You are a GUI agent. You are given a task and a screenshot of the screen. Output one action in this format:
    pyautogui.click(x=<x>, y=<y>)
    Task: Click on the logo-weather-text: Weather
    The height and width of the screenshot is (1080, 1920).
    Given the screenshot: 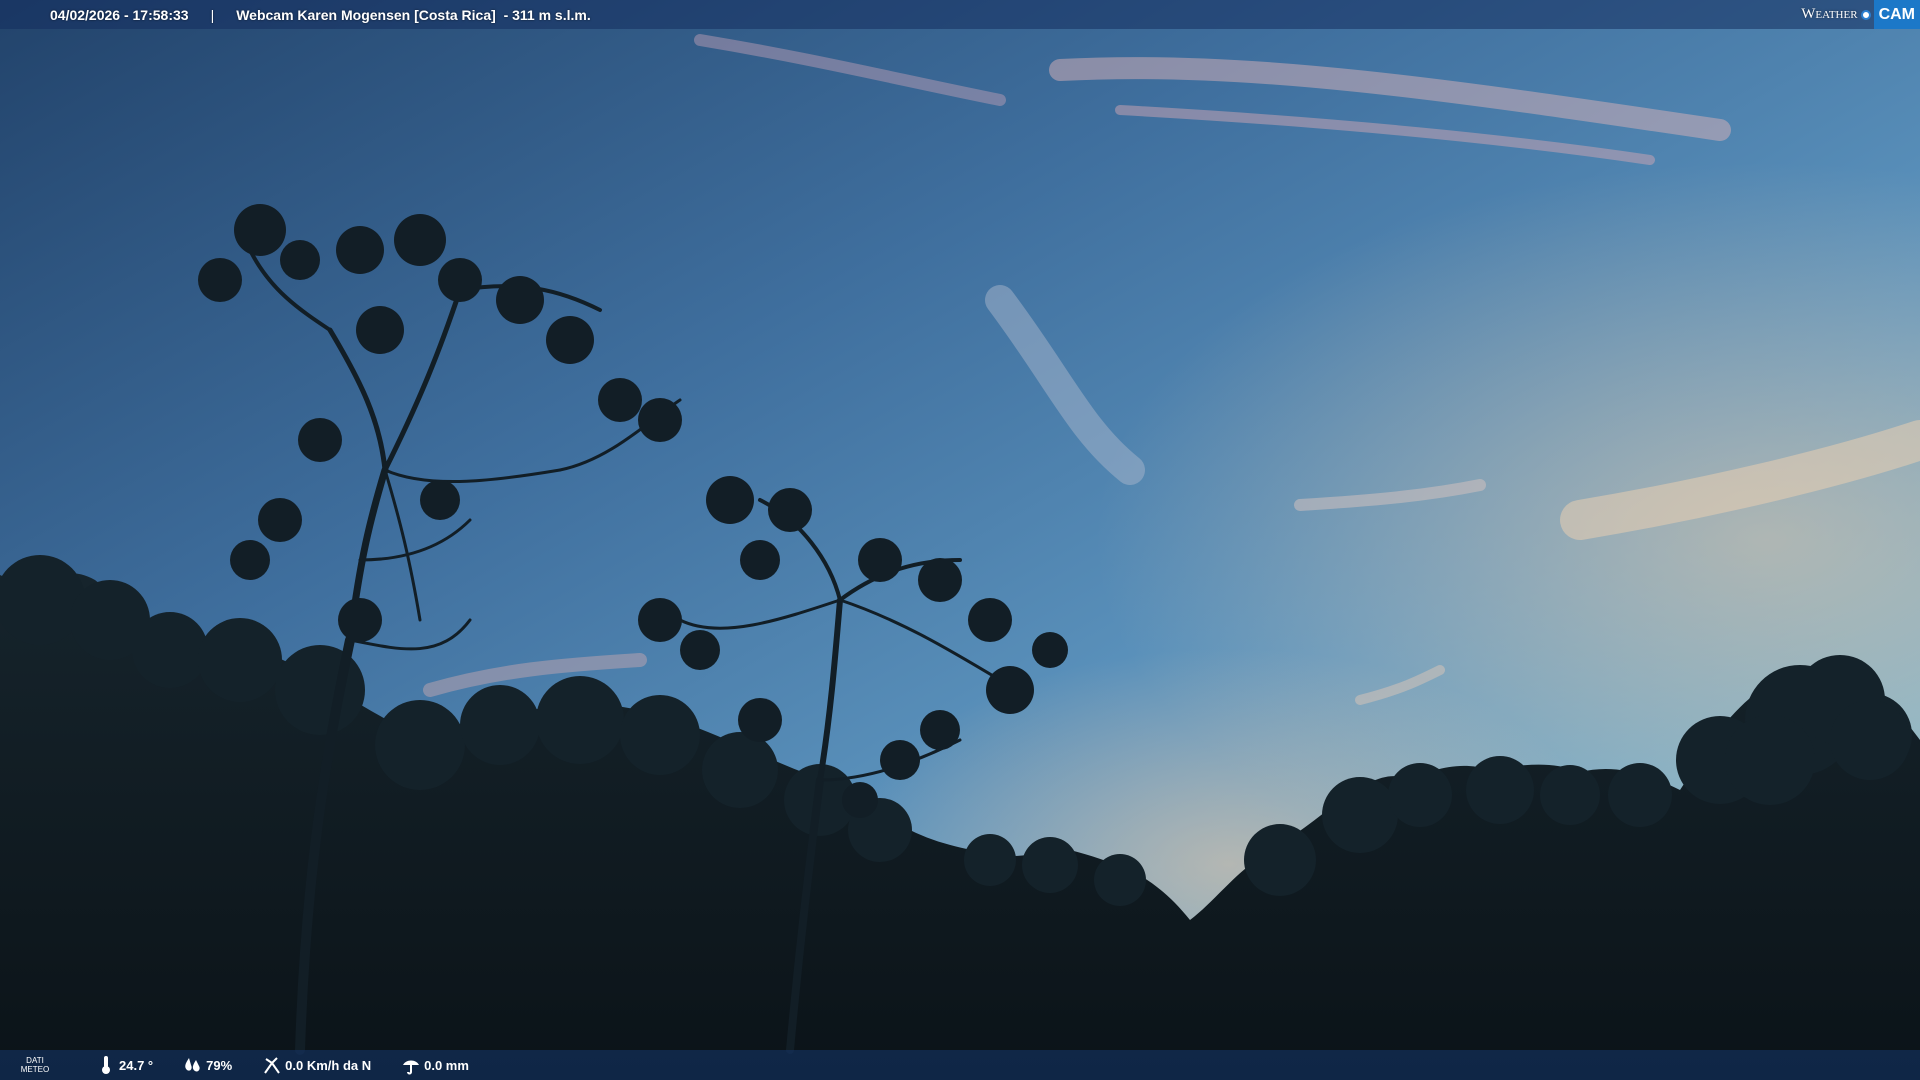 What is the action you would take?
    pyautogui.click(x=1829, y=14)
    